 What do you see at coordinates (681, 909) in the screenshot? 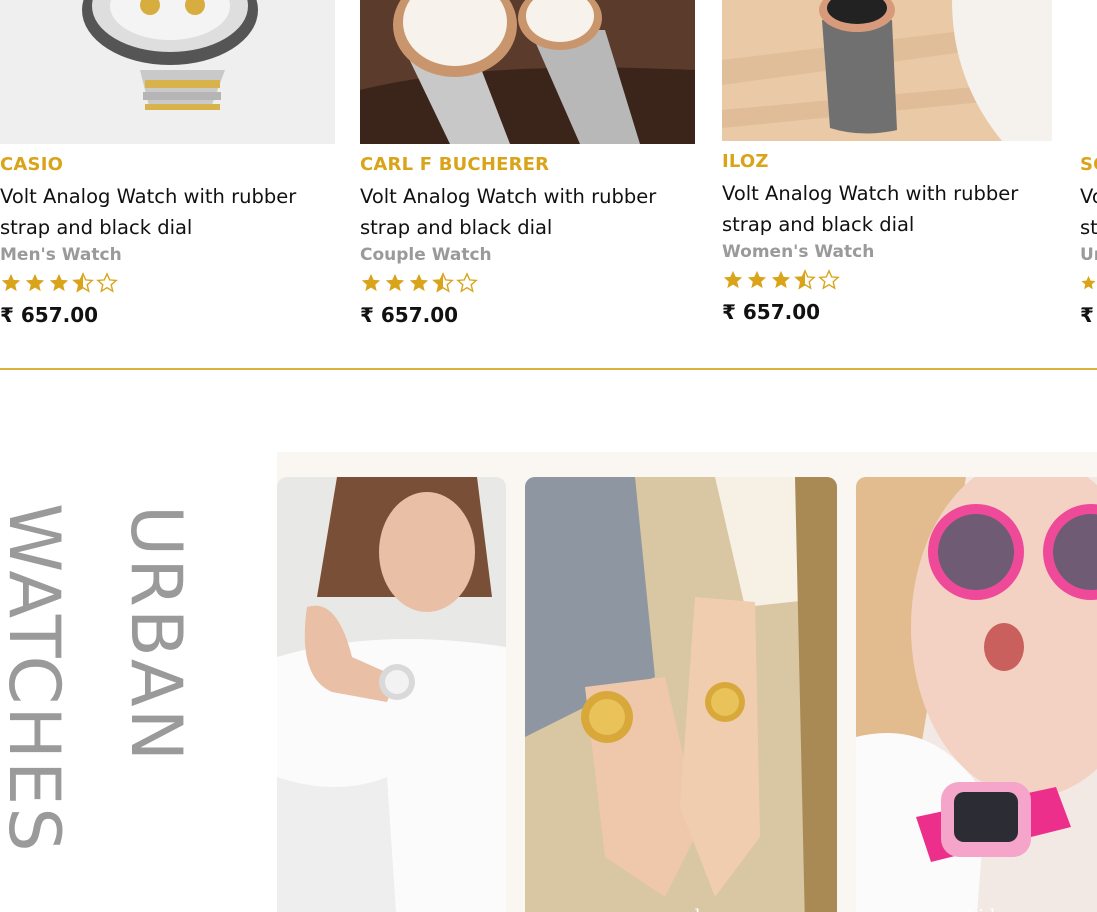
I see `category-label: couple` at bounding box center [681, 909].